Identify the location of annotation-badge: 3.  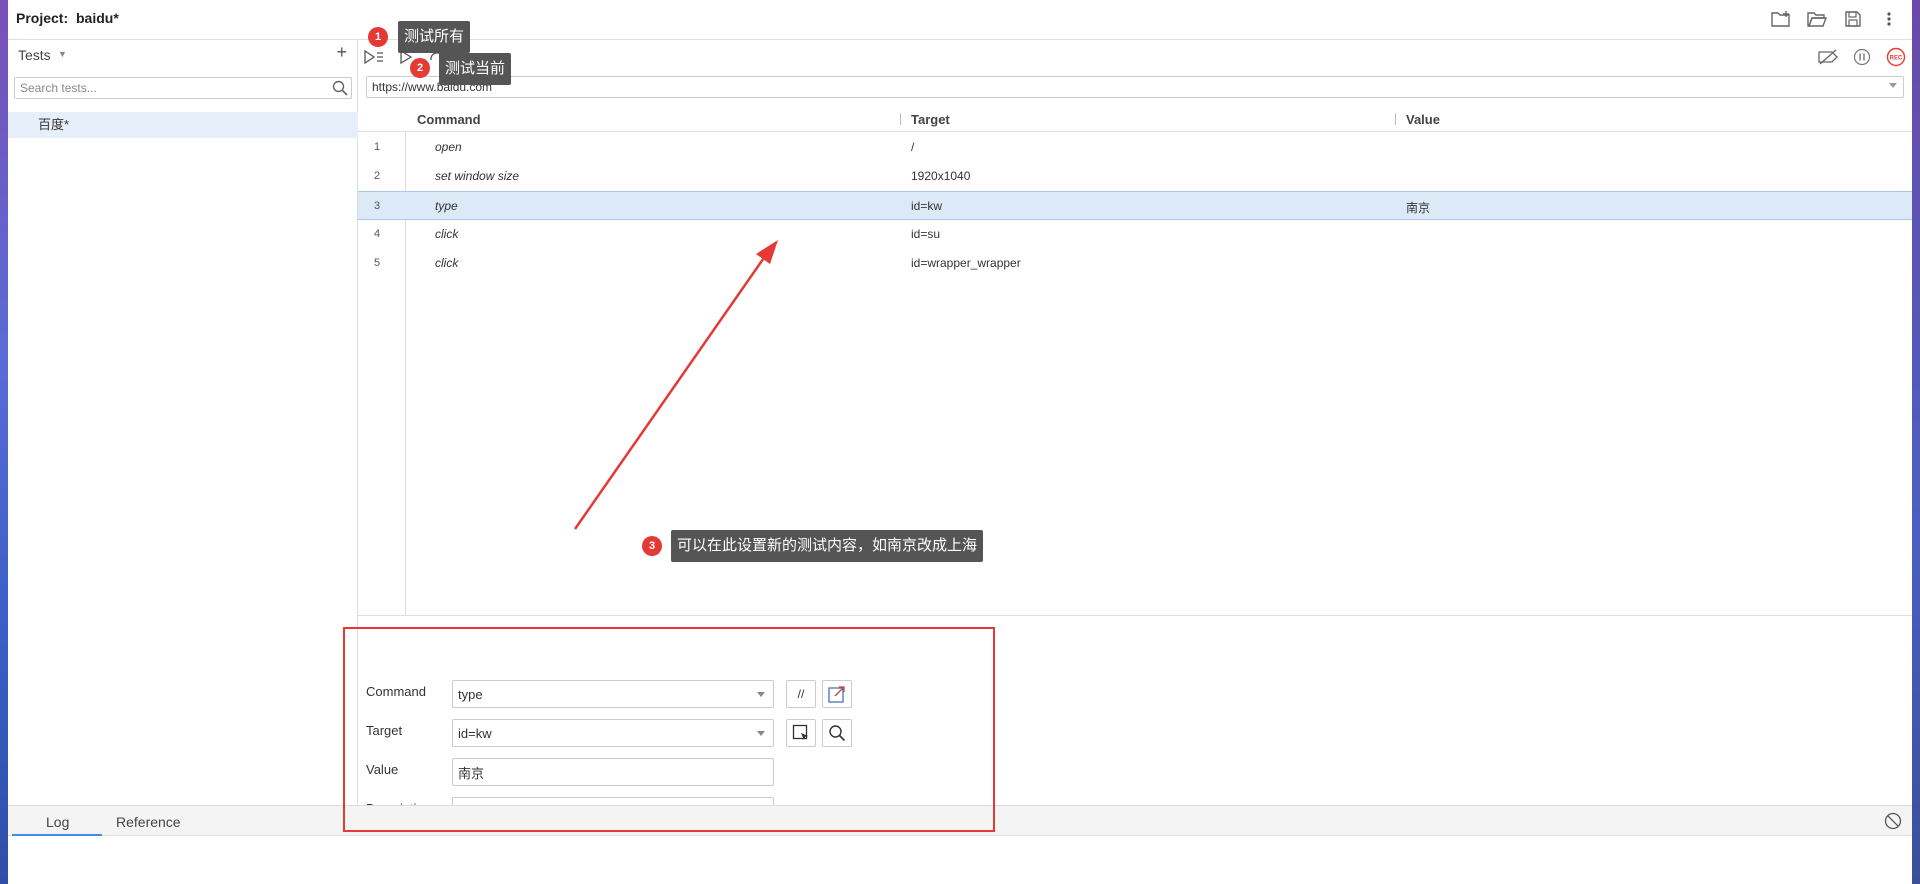
(652, 546).